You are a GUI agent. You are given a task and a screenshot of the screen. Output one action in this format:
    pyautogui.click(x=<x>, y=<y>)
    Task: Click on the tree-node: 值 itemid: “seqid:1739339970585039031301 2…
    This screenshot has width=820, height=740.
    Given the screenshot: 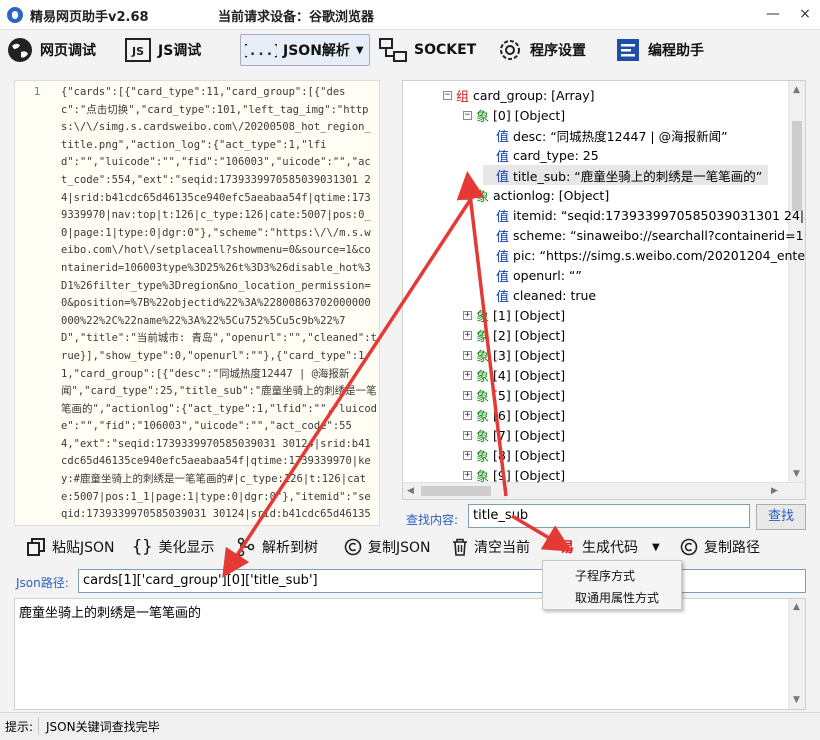 What is the action you would take?
    pyautogui.click(x=644, y=215)
    